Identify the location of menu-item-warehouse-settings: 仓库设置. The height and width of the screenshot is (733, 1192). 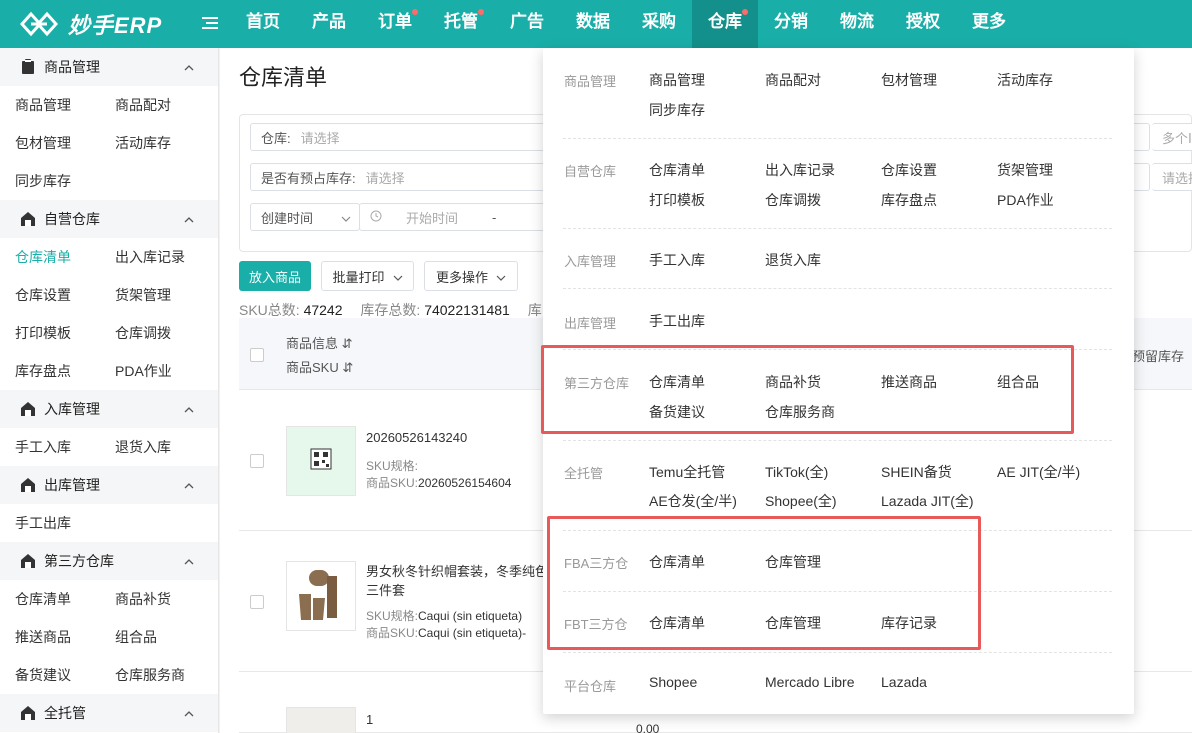
(909, 170).